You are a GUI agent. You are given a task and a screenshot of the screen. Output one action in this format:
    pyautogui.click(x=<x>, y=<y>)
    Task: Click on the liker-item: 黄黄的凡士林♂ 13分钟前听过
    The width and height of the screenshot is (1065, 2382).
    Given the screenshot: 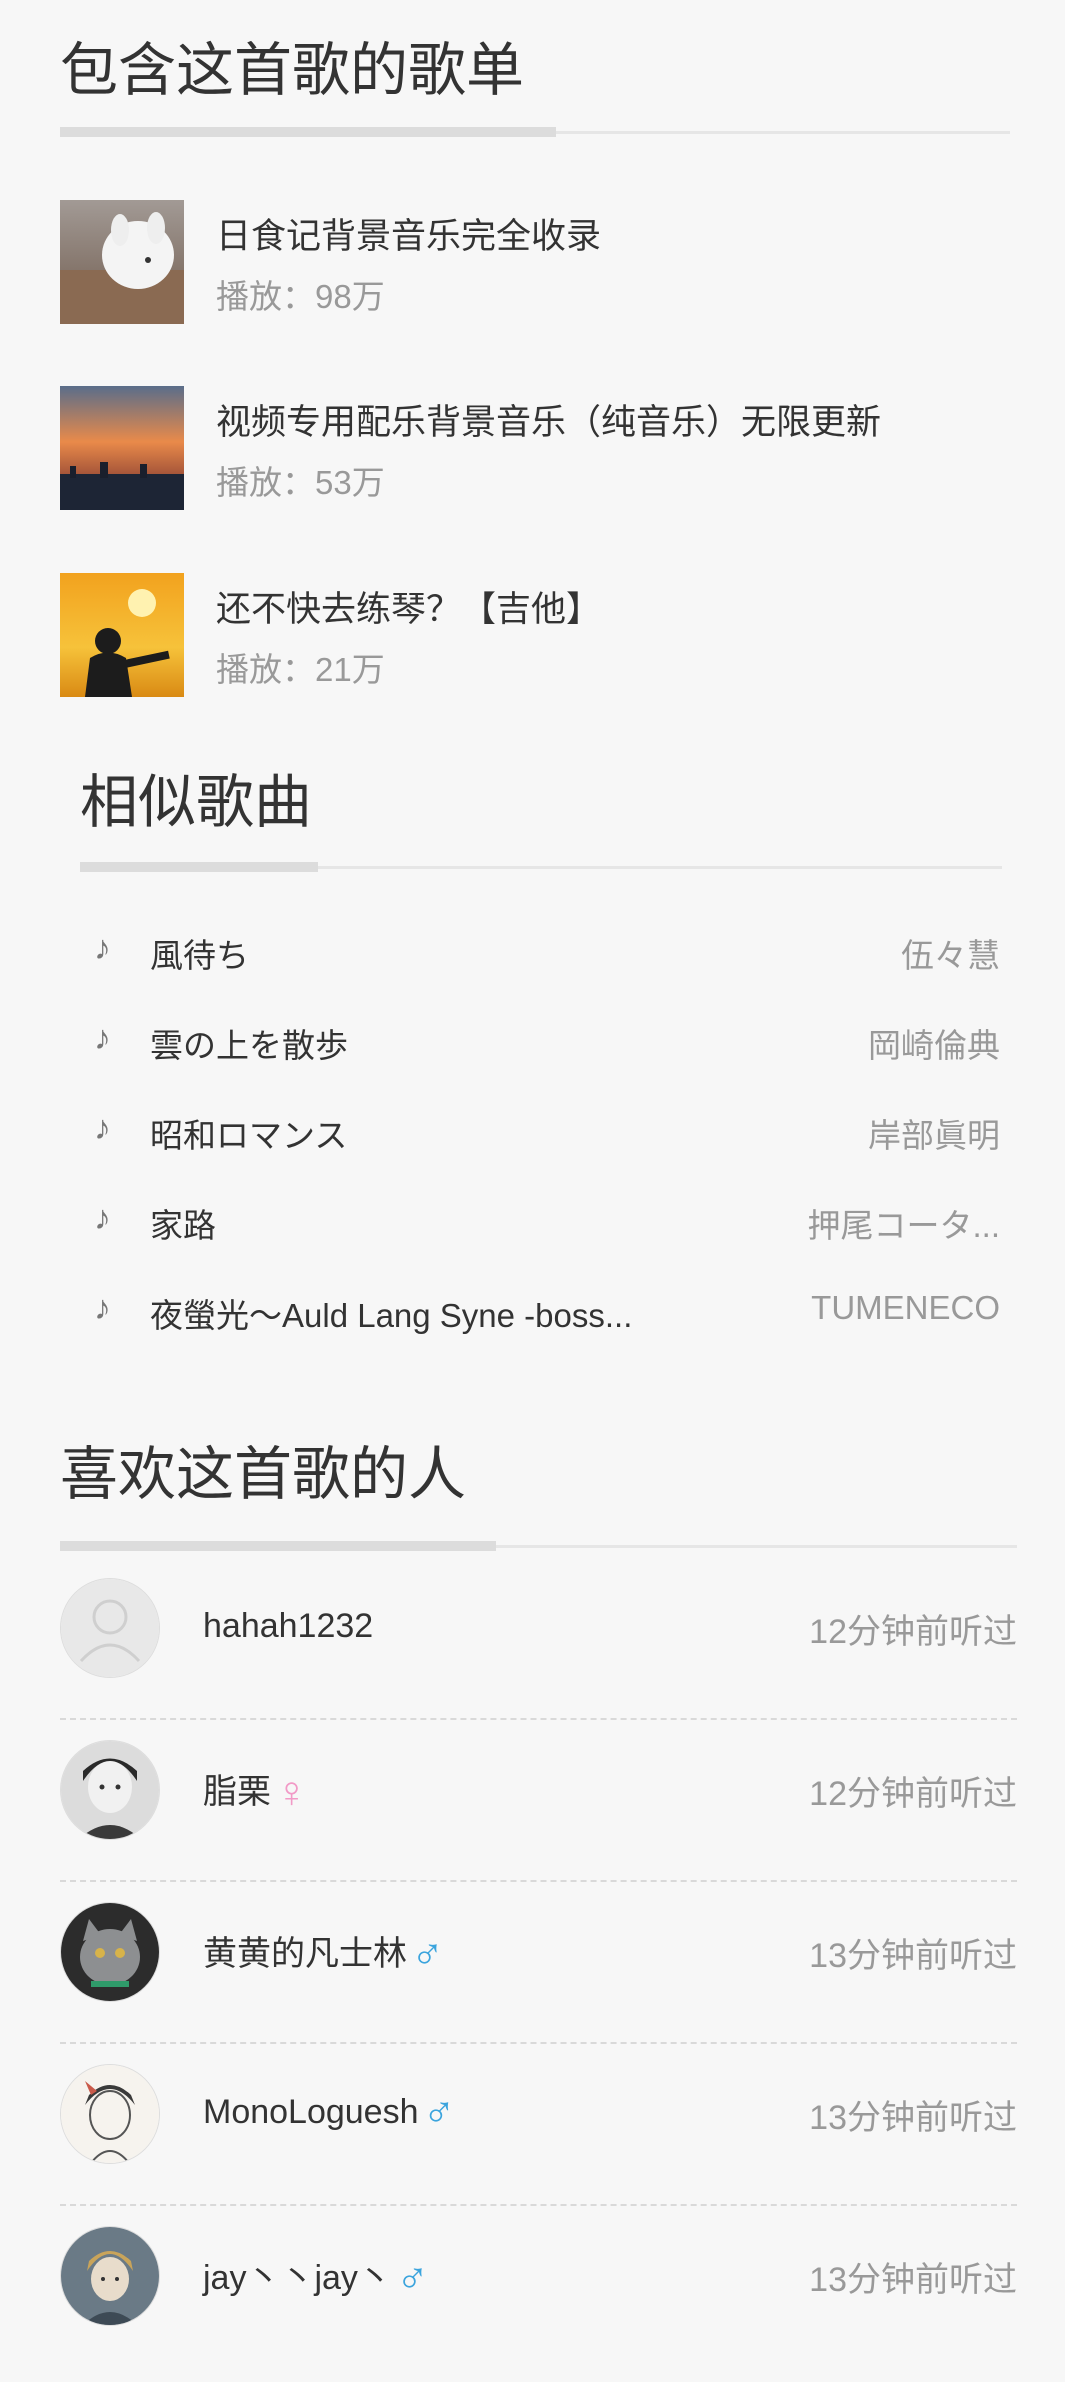 What is the action you would take?
    pyautogui.click(x=538, y=1963)
    